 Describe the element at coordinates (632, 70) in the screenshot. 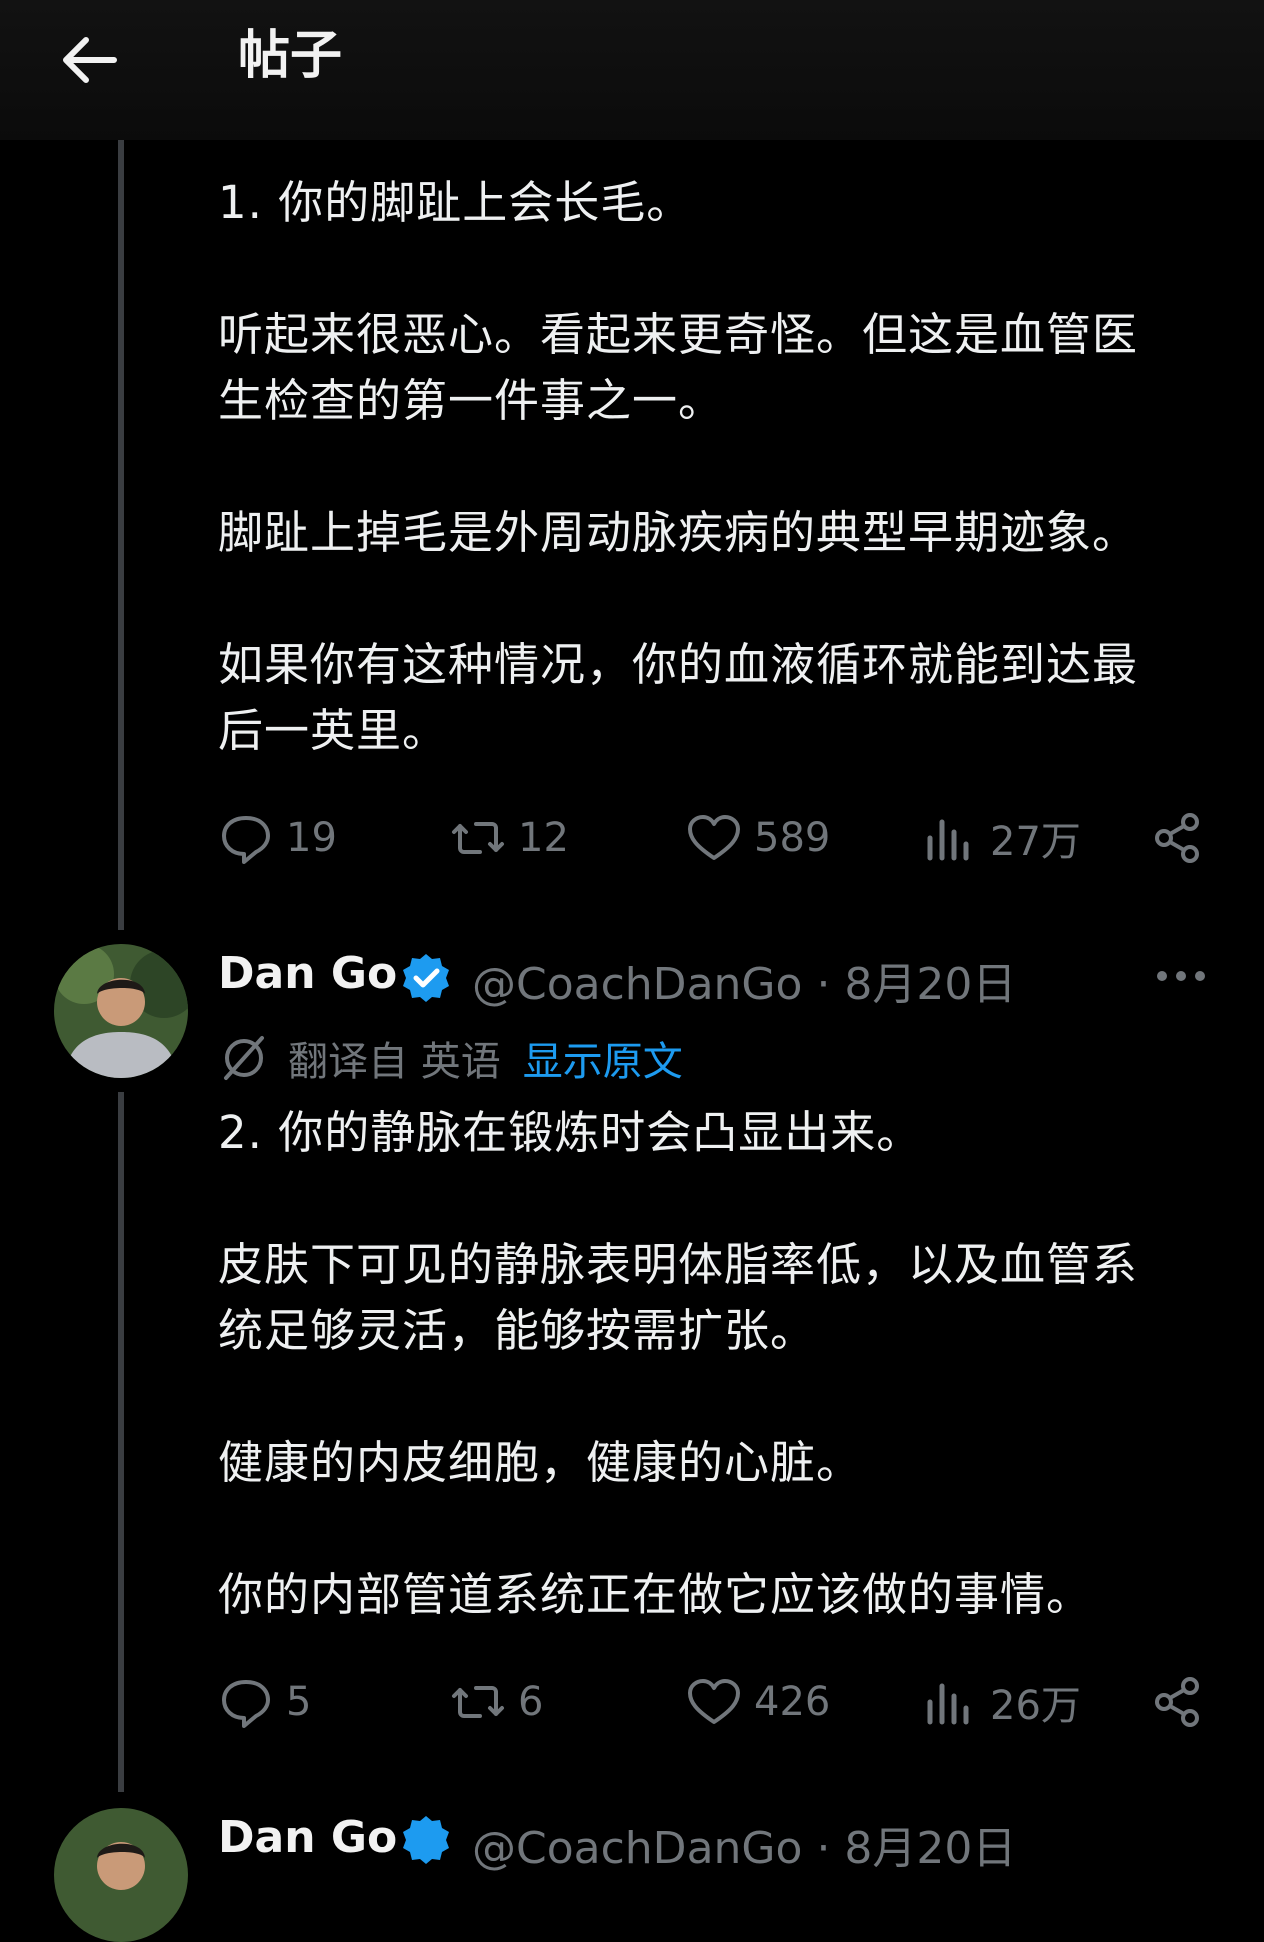

I see `top-bar: 帖子` at that location.